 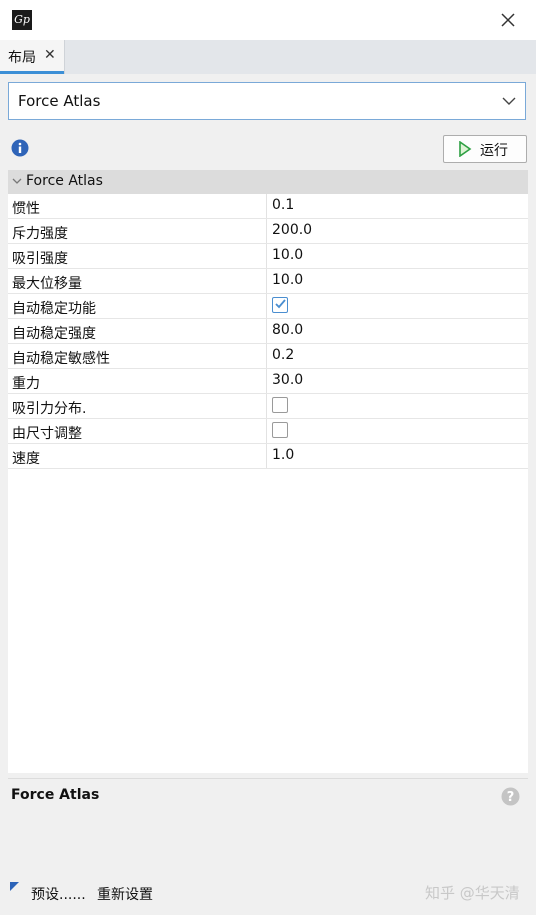 What do you see at coordinates (20, 148) in the screenshot?
I see `info-icon` at bounding box center [20, 148].